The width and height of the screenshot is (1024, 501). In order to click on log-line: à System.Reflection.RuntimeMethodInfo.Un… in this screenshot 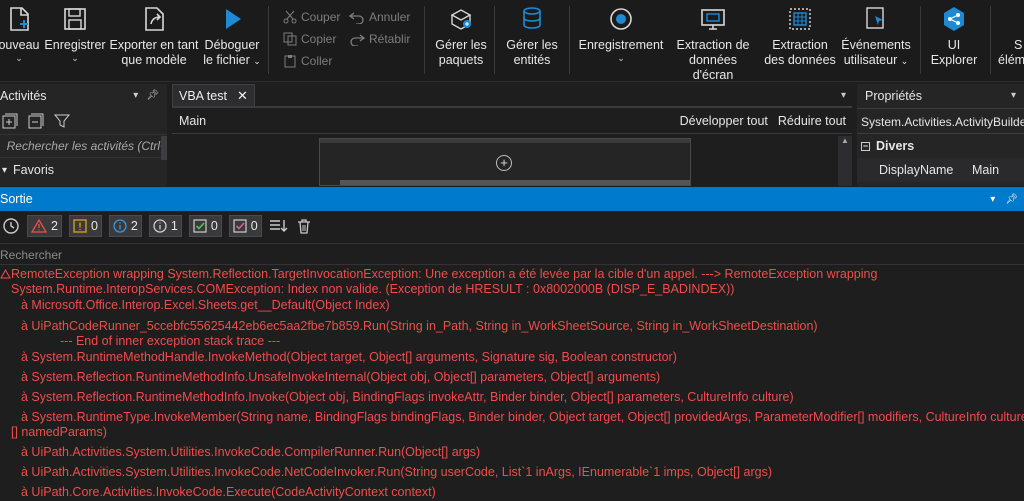, I will do `click(340, 377)`.